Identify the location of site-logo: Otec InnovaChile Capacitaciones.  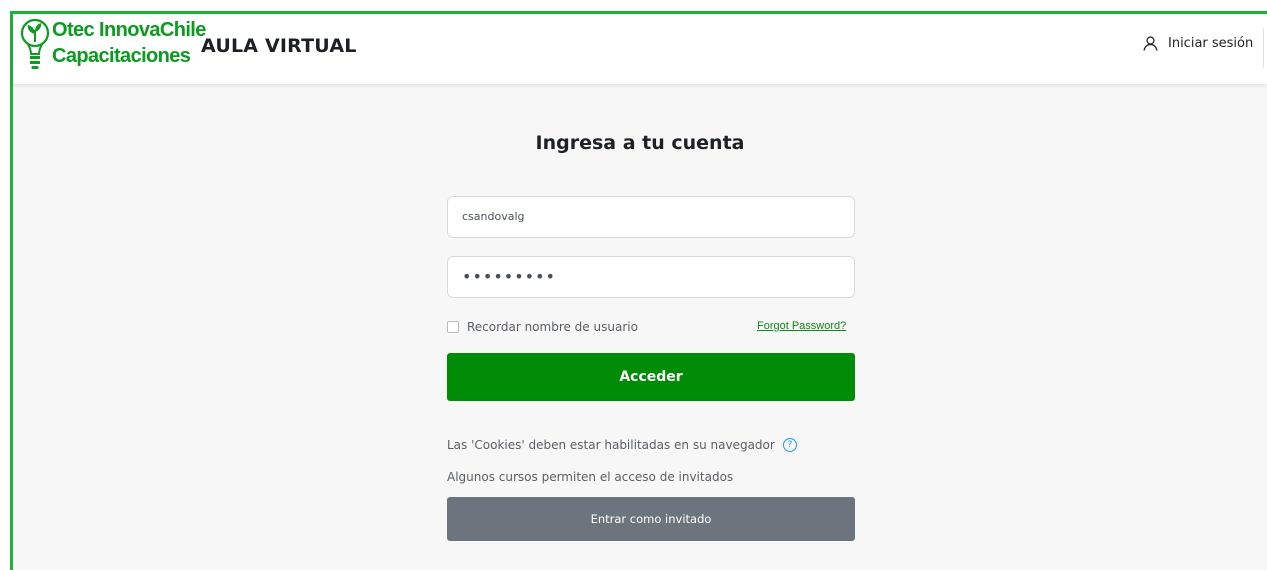
(113, 47).